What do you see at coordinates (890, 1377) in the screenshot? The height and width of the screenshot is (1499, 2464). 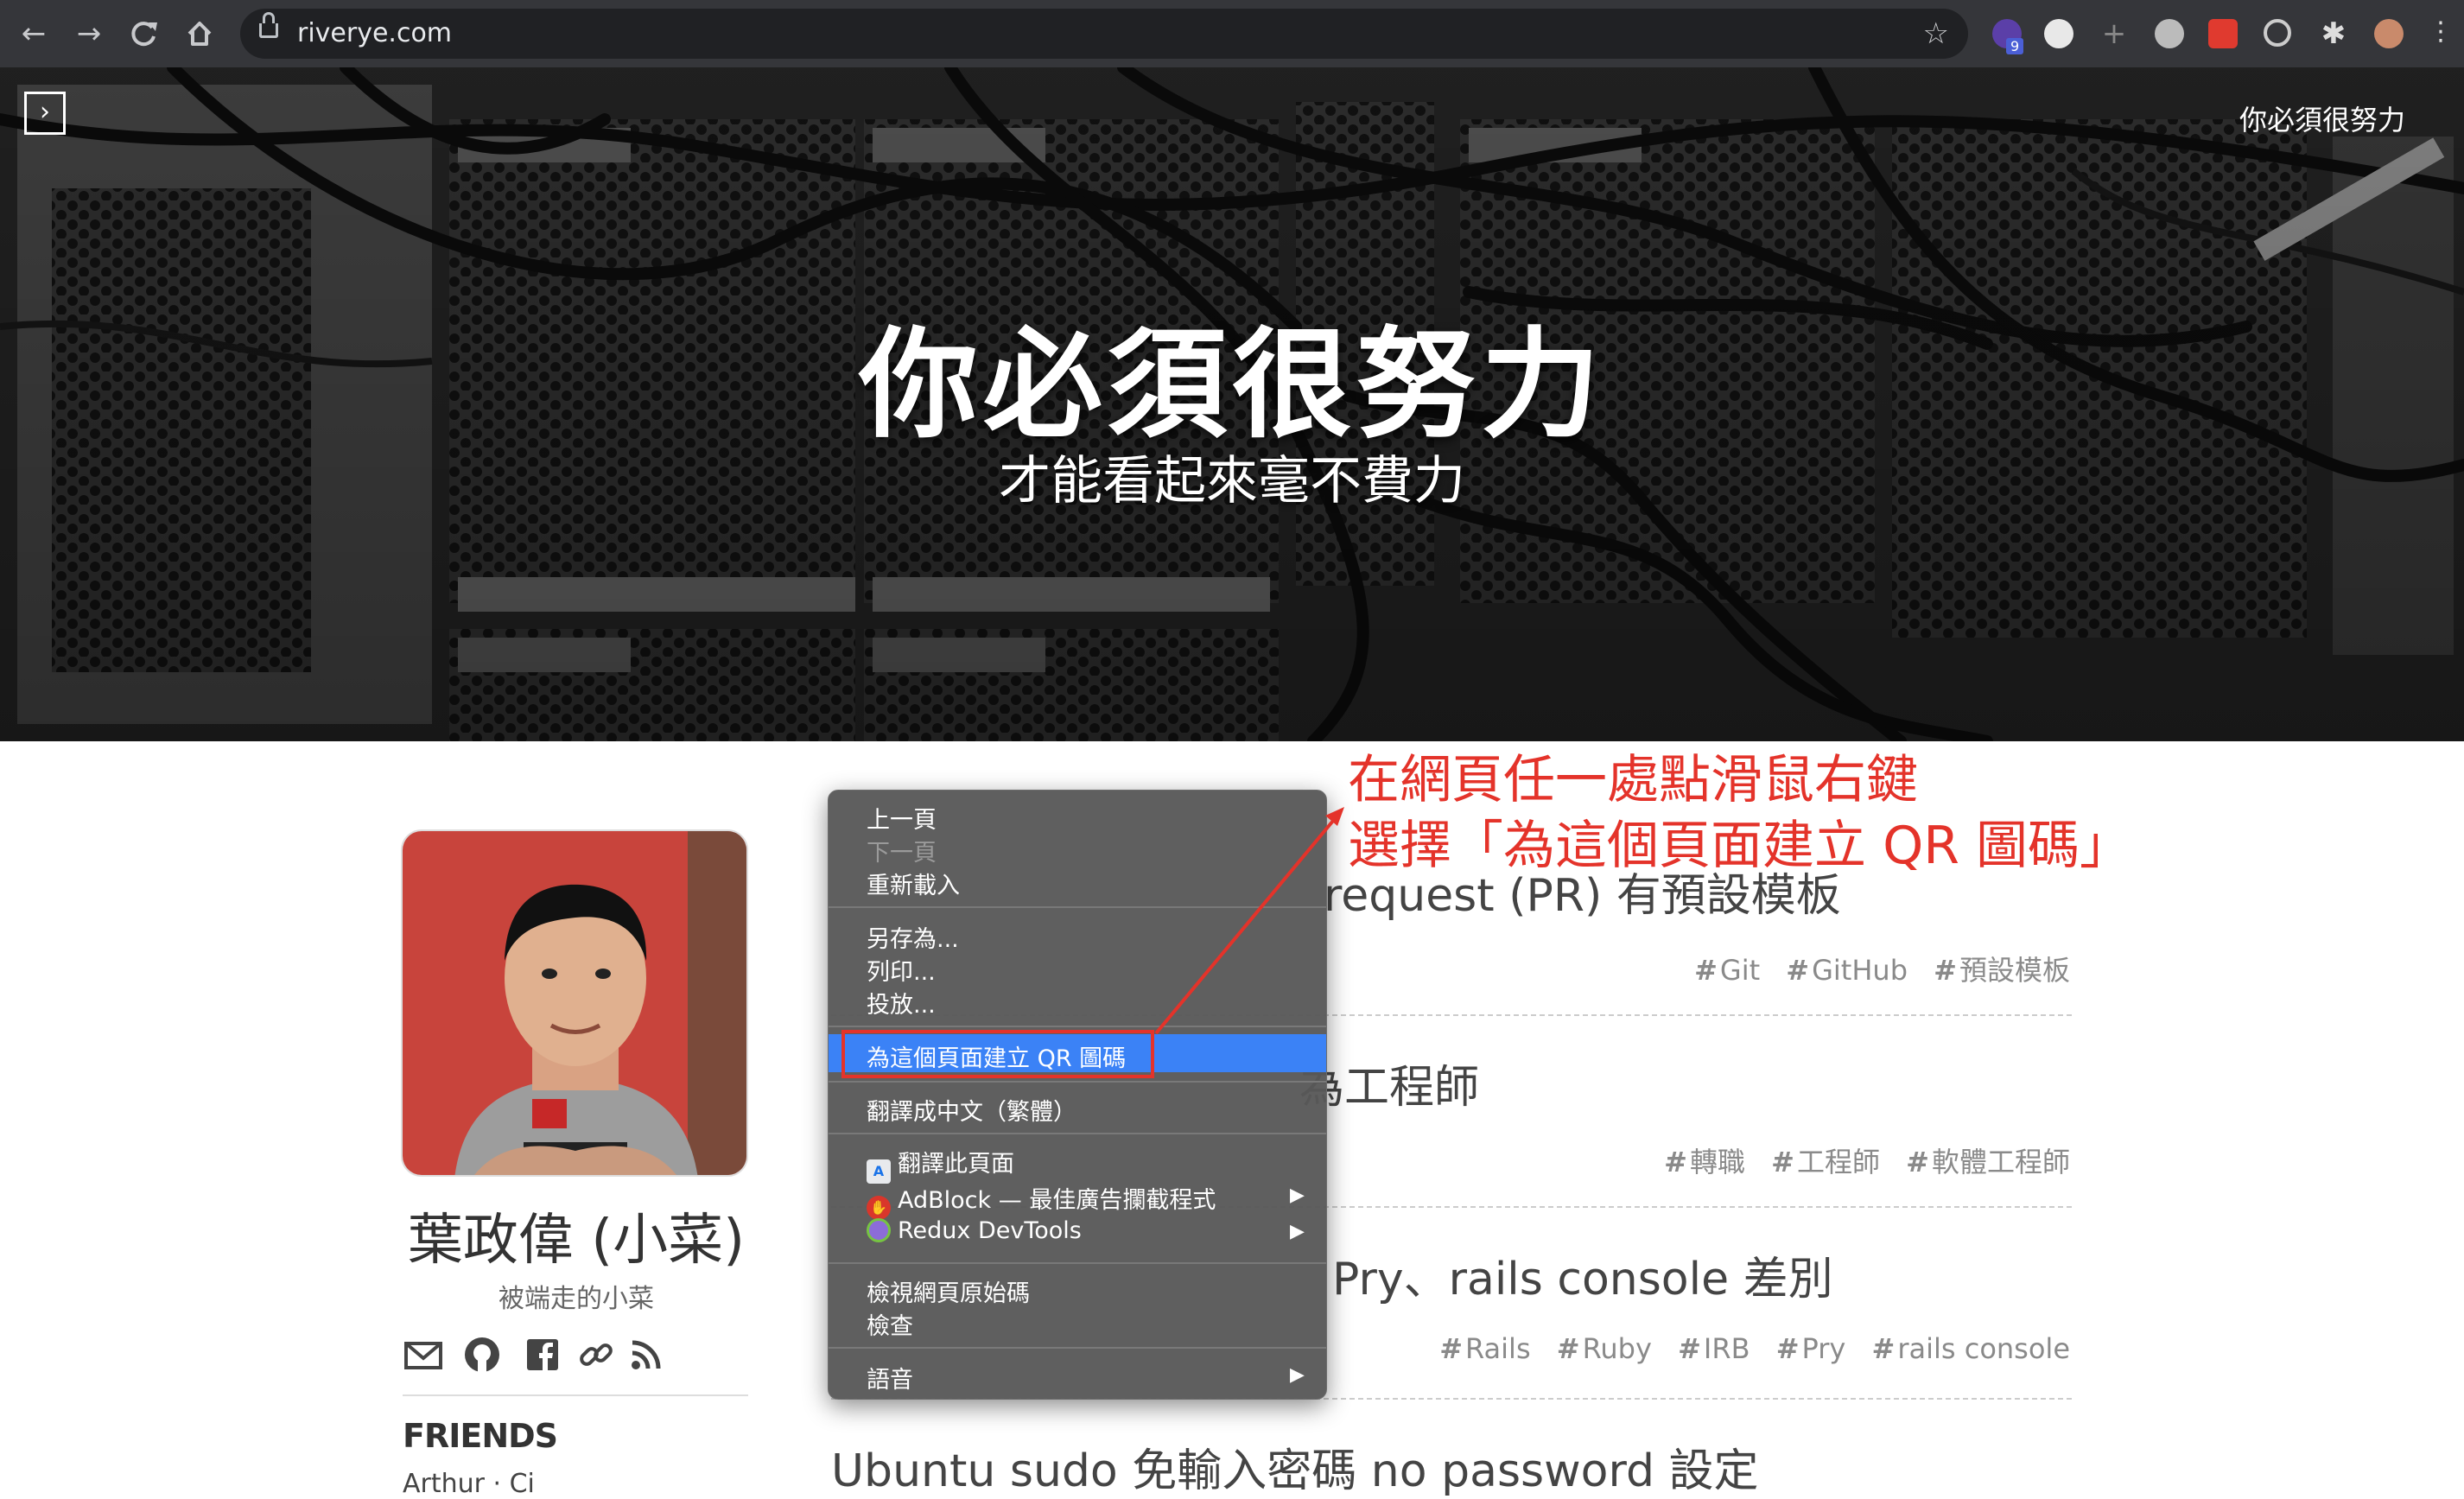 I see `menu-item-speech: 語音` at bounding box center [890, 1377].